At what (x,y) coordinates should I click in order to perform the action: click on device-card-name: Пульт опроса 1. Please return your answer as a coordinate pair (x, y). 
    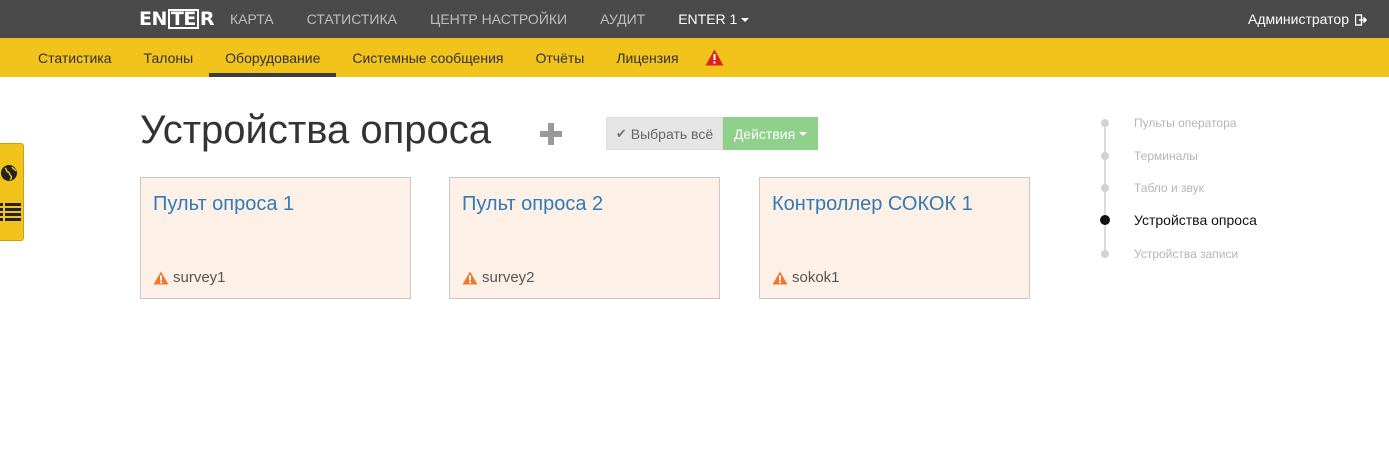
    Looking at the image, I should click on (223, 204).